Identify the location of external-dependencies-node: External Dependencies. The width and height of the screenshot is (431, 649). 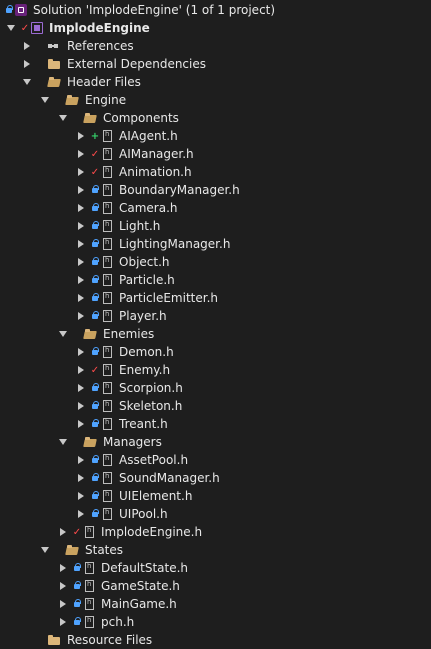
(215, 64).